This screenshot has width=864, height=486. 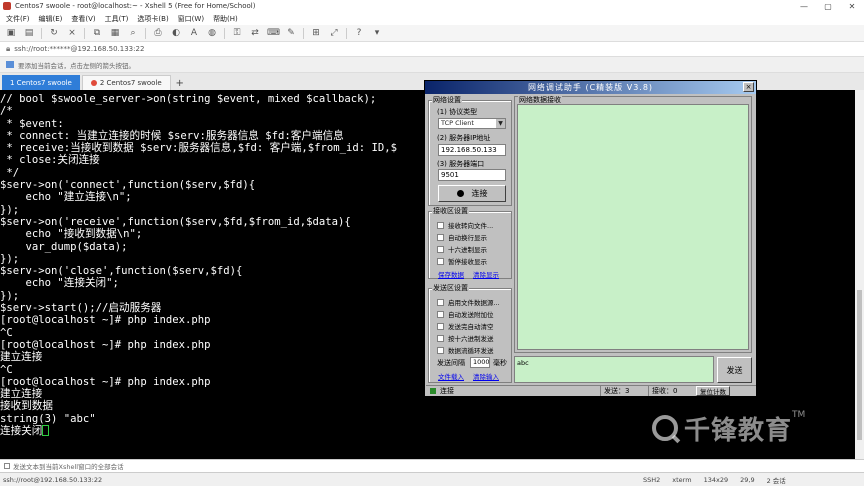 What do you see at coordinates (133, 33) in the screenshot?
I see `find-icon: ⌕` at bounding box center [133, 33].